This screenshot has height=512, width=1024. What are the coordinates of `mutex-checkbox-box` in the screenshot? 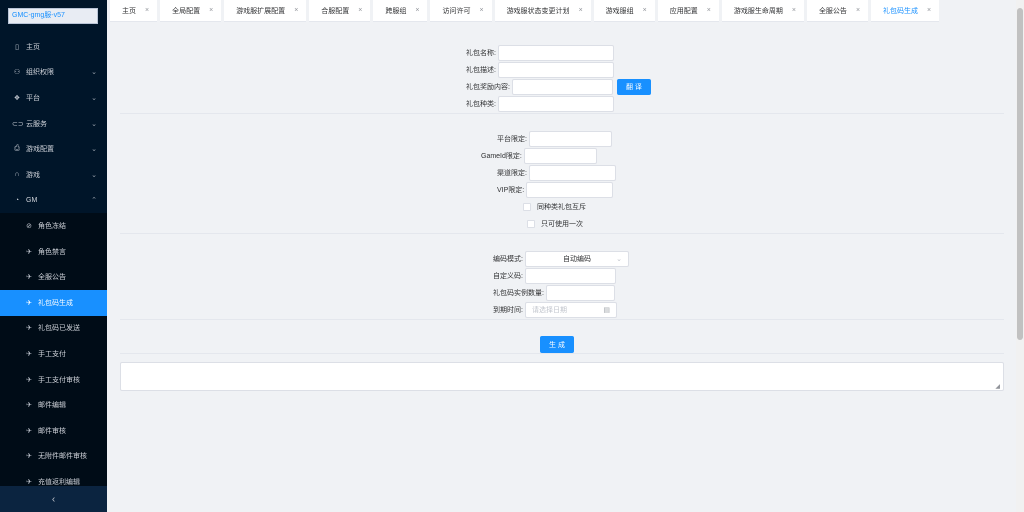 It's located at (527, 207).